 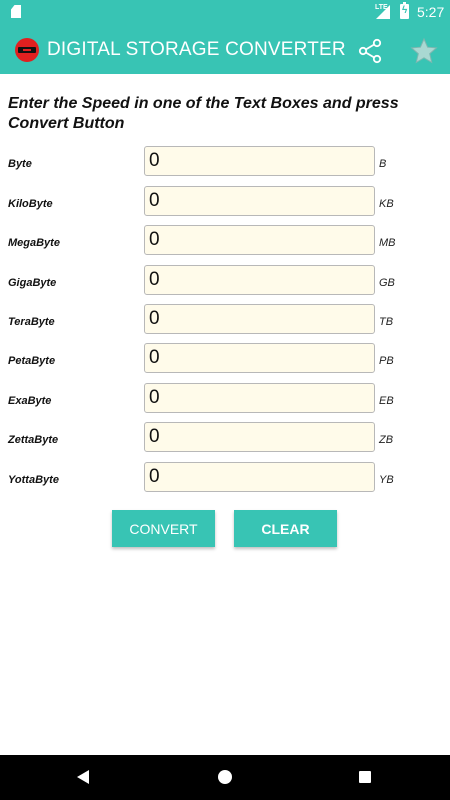 I want to click on unit-label: ExaByte, so click(x=30, y=401).